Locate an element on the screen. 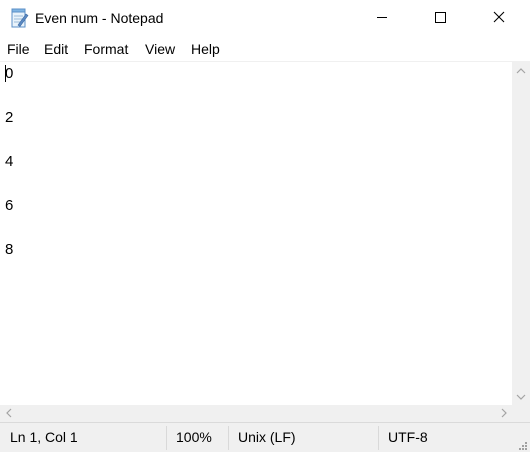  minimize-icon is located at coordinates (382, 19).